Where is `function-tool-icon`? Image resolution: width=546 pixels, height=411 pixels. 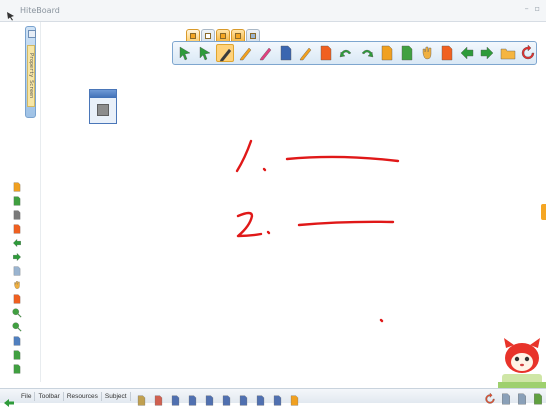 function-tool-icon is located at coordinates (158, 400).